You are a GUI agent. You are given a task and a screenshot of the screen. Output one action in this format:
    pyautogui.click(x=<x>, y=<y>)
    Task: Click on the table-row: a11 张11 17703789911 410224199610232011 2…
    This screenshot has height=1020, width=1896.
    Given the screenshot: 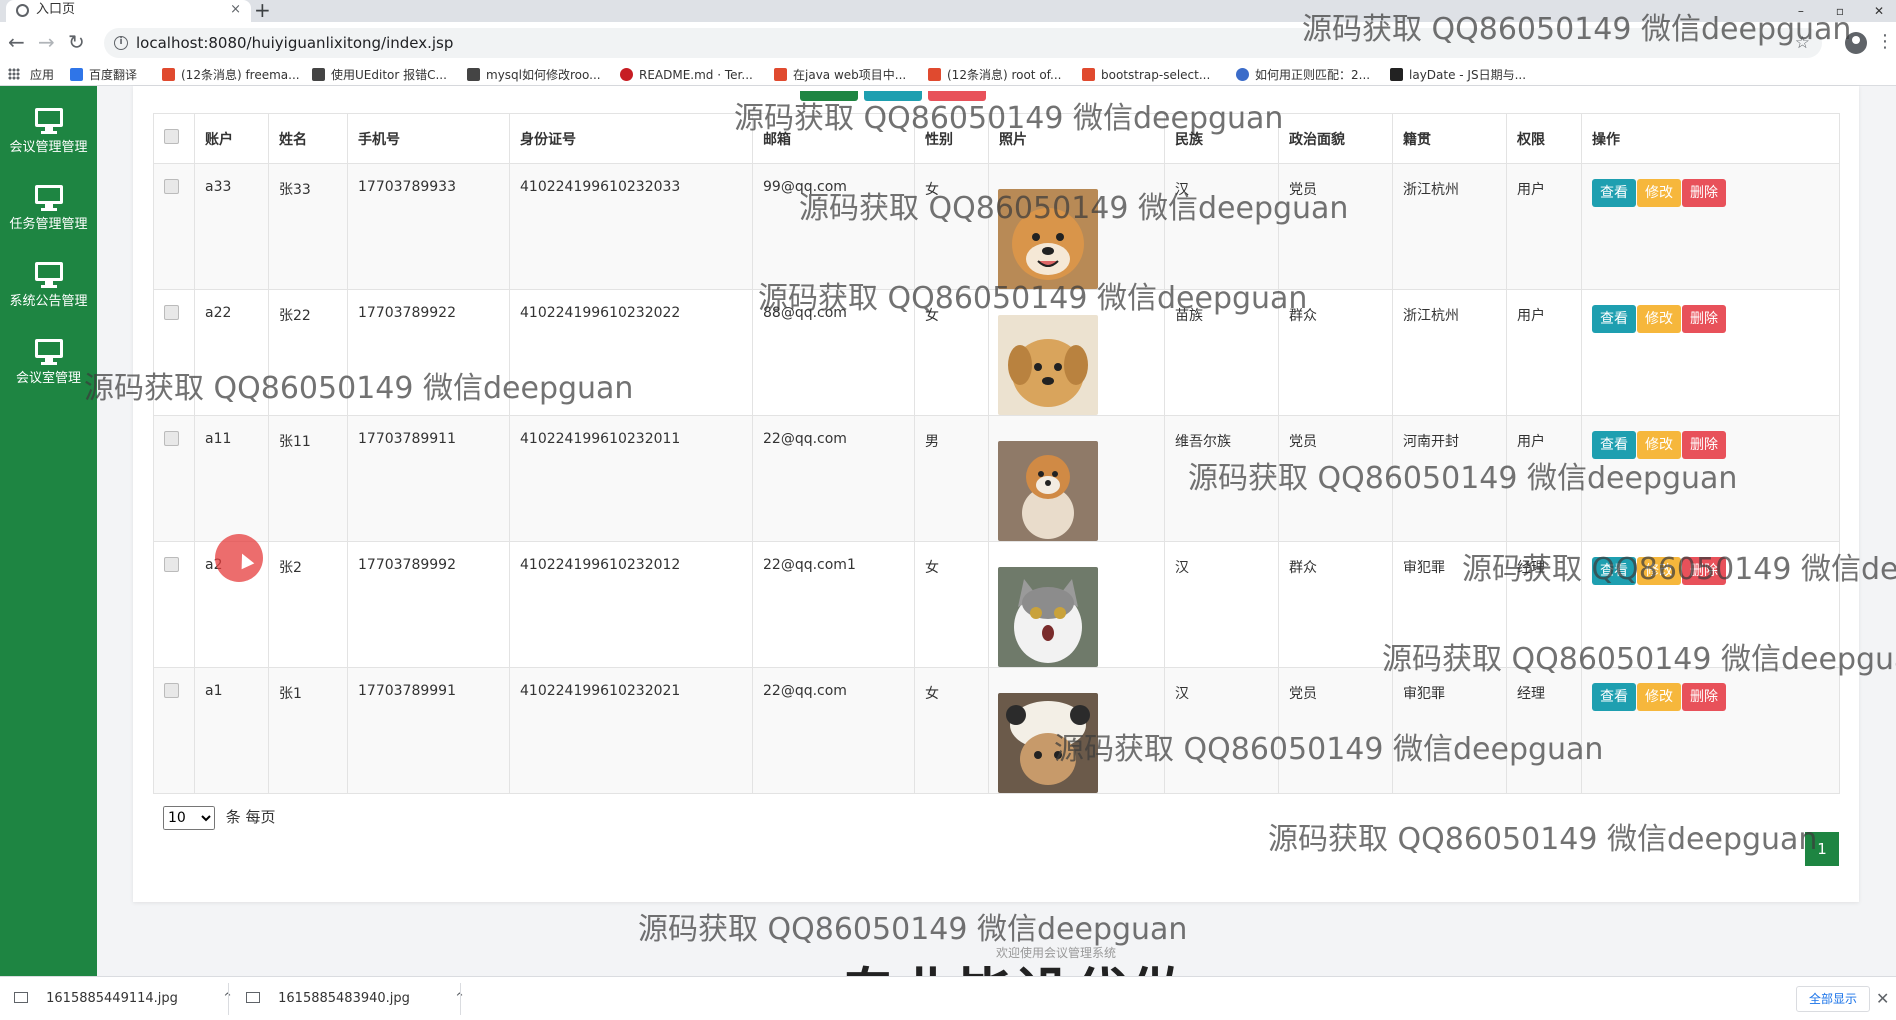 What is the action you would take?
    pyautogui.click(x=996, y=478)
    